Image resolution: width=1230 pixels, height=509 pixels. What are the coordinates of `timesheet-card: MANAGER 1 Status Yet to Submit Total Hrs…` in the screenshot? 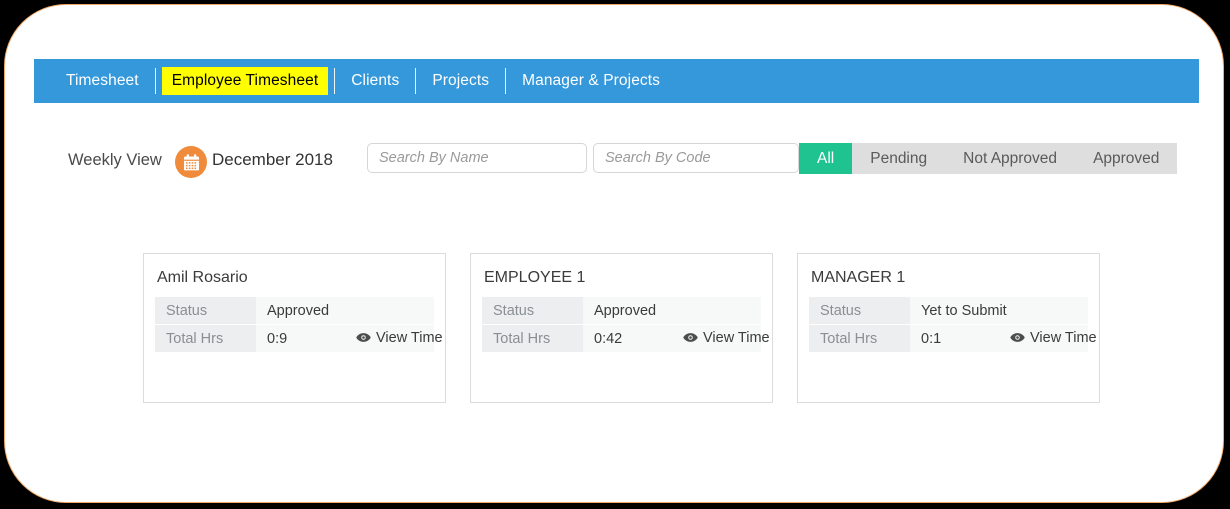 It's located at (948, 328).